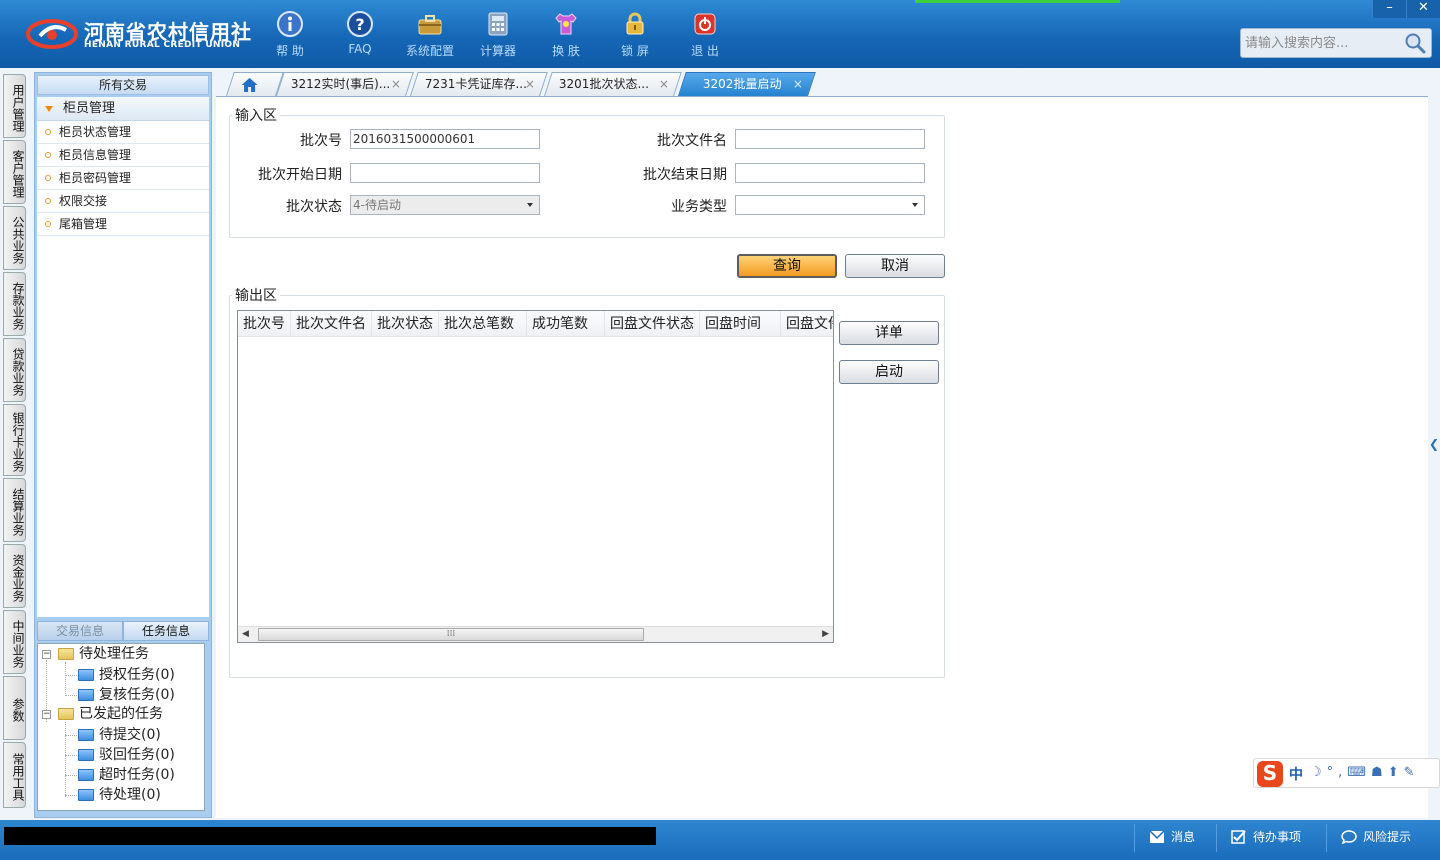 The width and height of the screenshot is (1440, 860). I want to click on batch-no-input, so click(445, 139).